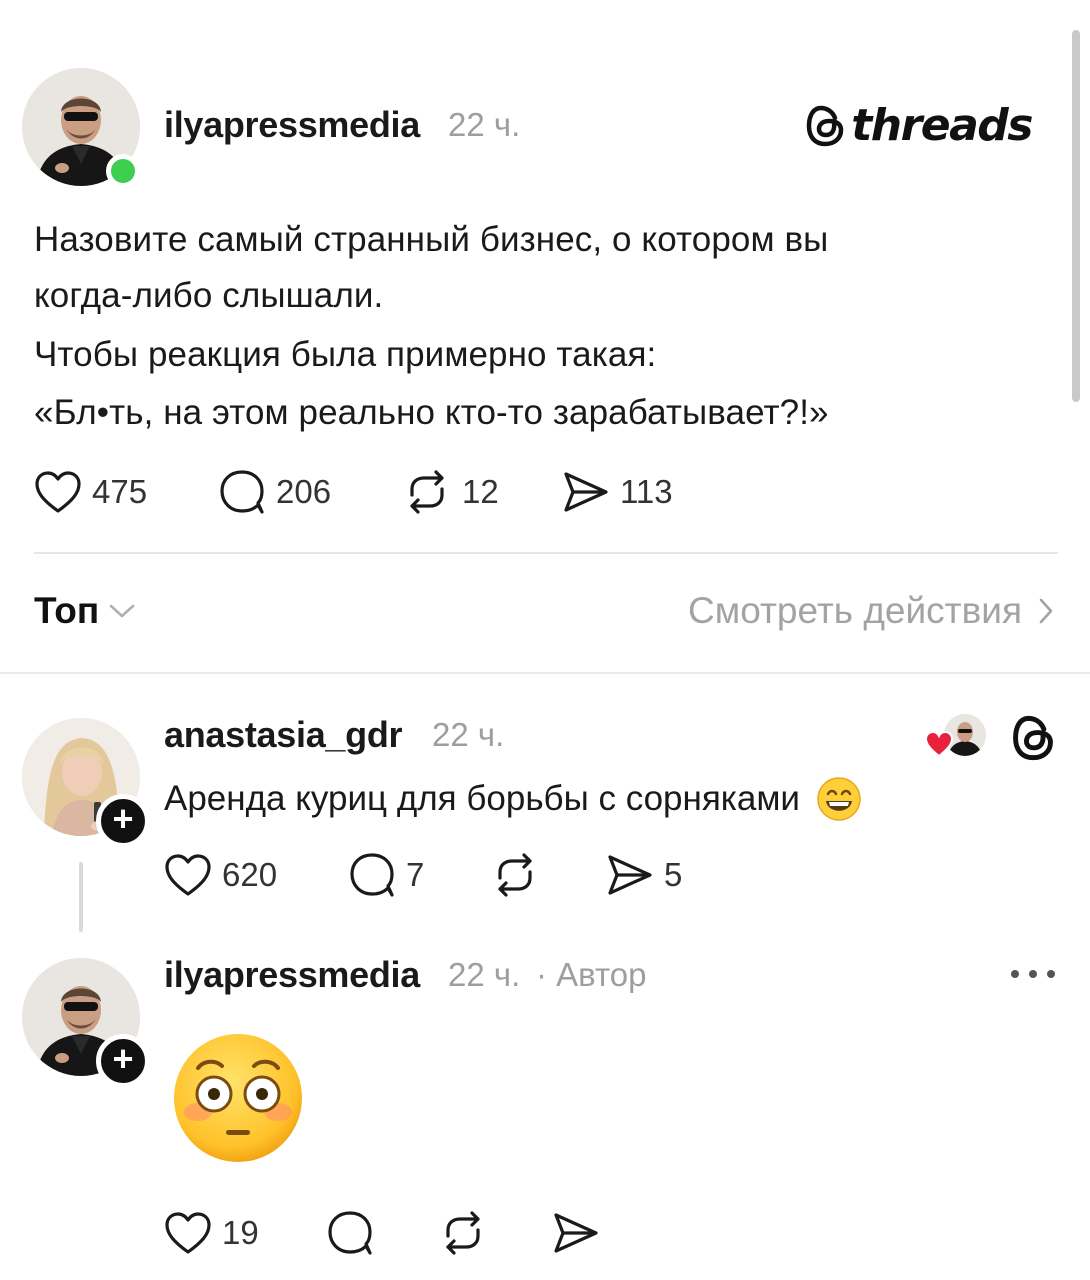 This screenshot has width=1090, height=1280. I want to click on comment-like-count: 620, so click(250, 874).